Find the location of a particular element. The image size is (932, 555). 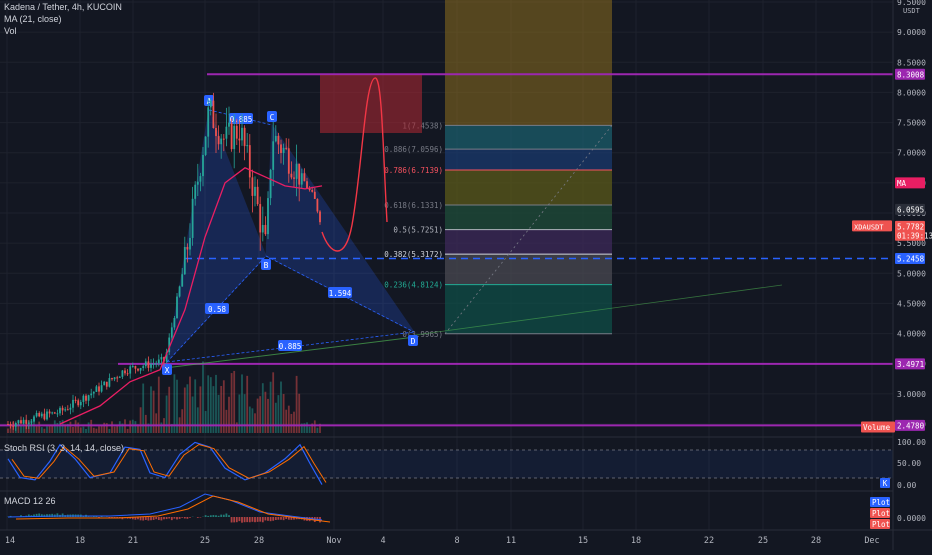

vol-legend: Vol is located at coordinates (12, 31).